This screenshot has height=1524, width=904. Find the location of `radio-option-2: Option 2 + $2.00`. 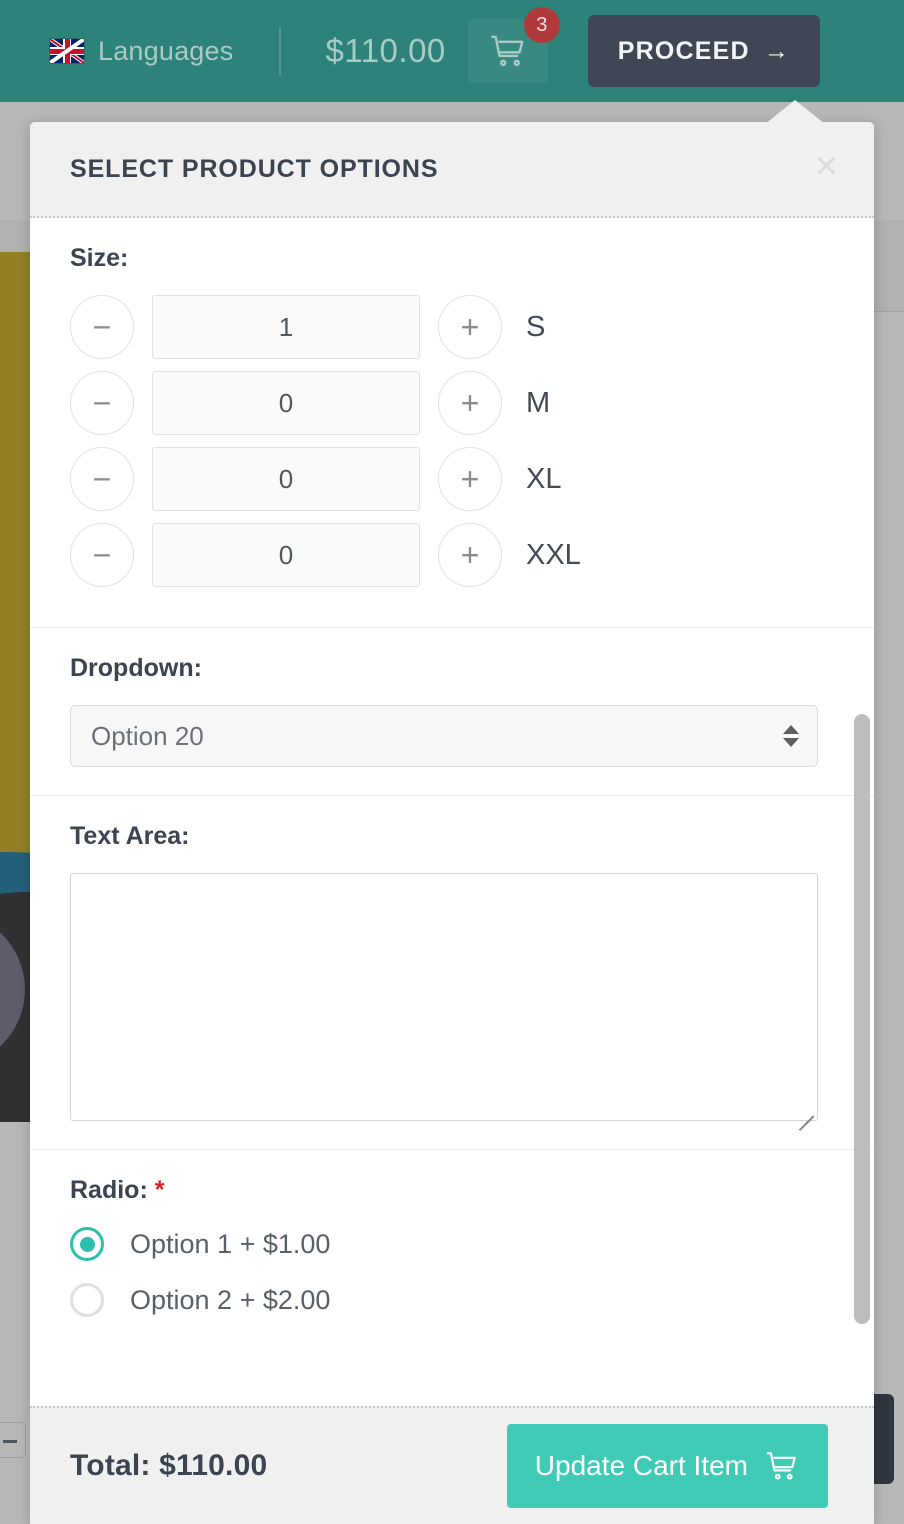

radio-option-2: Option 2 + $2.00 is located at coordinates (452, 1300).